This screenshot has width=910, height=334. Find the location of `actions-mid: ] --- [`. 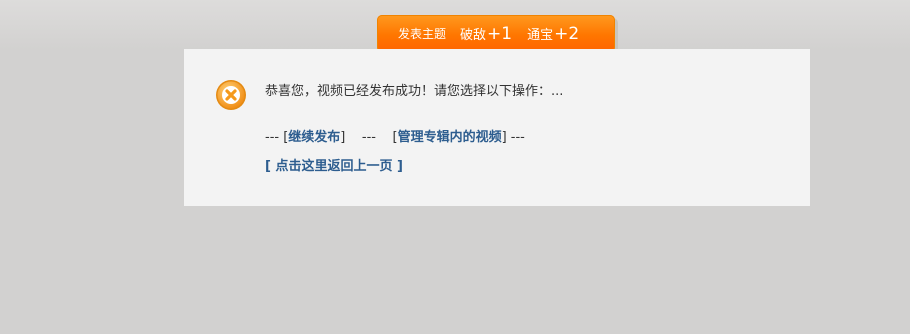

actions-mid: ] --- [ is located at coordinates (369, 137).